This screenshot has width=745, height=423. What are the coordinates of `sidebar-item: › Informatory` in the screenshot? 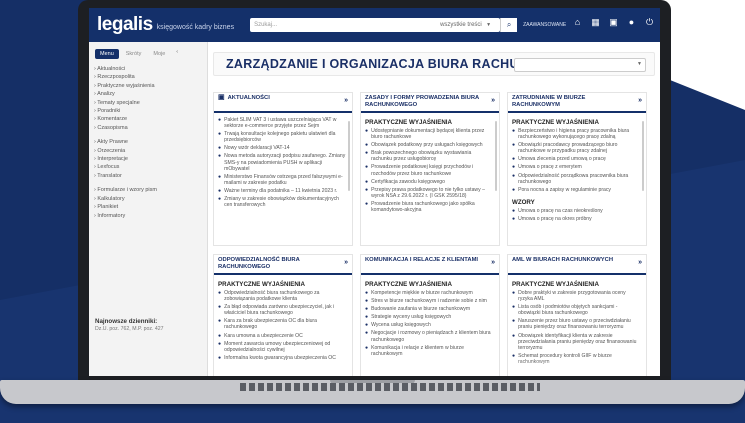 It's located at (150, 216).